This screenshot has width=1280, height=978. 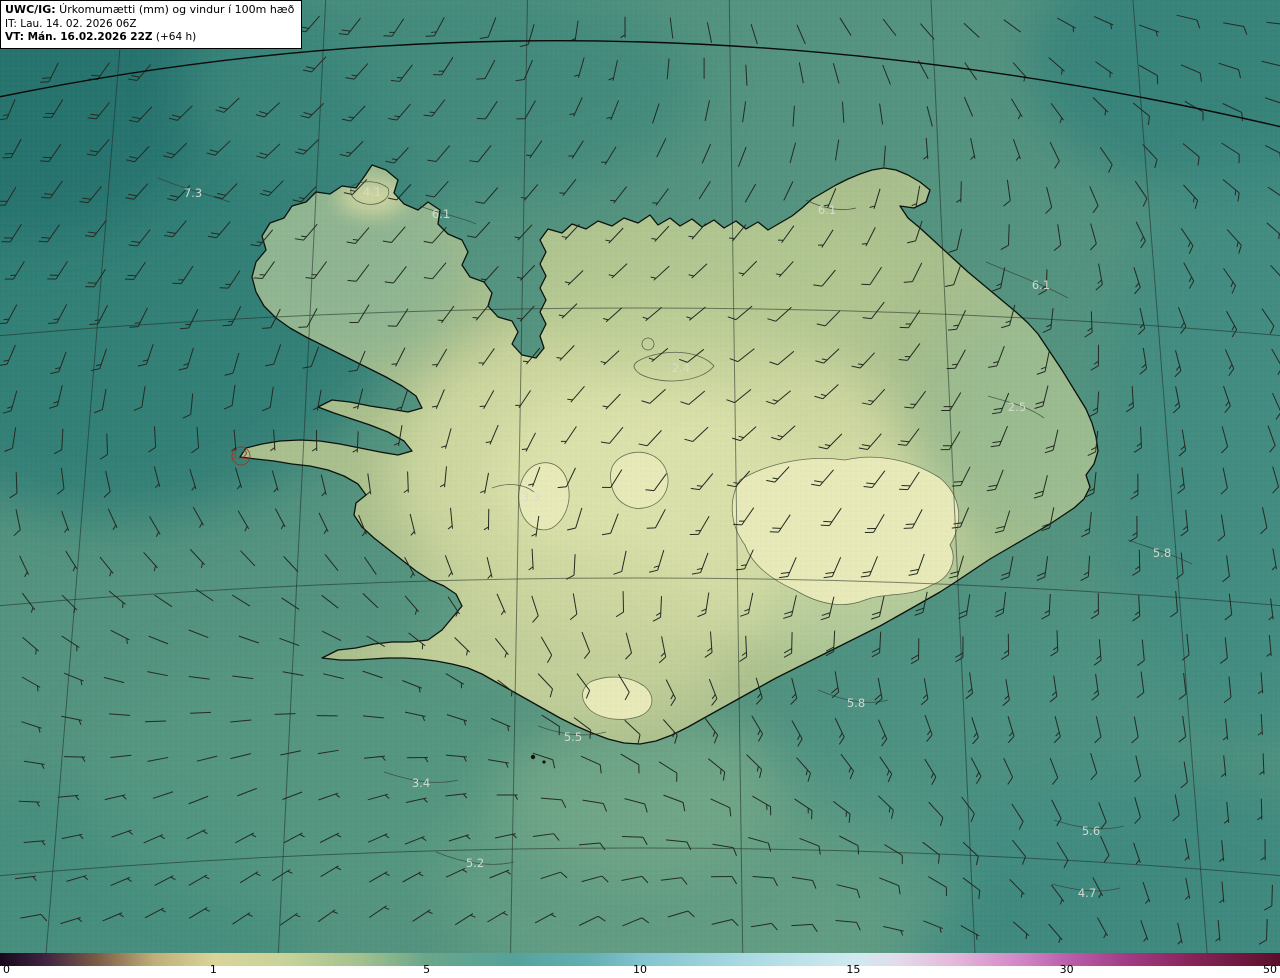 I want to click on valid-time: VT: Mán. 16.02.2026 22Z (+64 h), so click(x=149, y=38).